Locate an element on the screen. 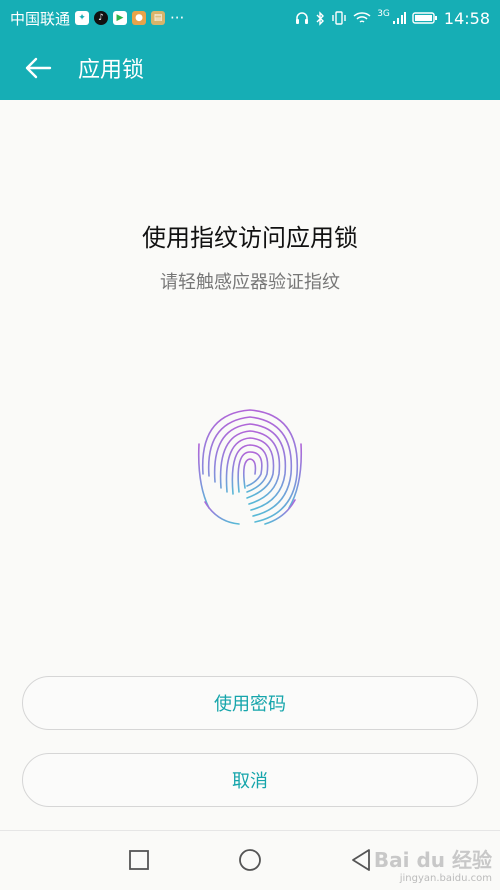  watermark-url: jingyan.baidu.com is located at coordinates (445, 878).